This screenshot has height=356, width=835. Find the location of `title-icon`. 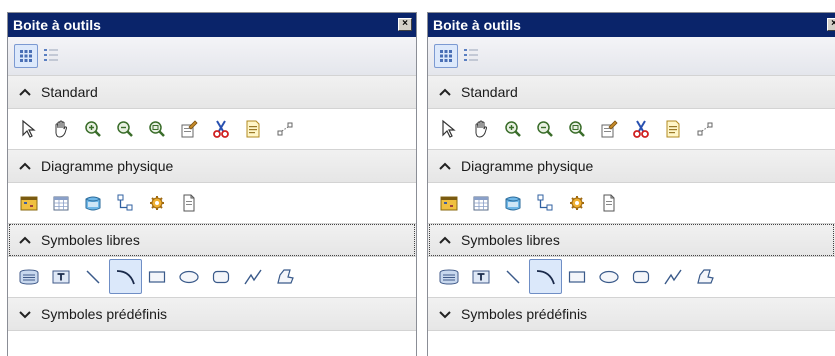

title-icon is located at coordinates (481, 277).